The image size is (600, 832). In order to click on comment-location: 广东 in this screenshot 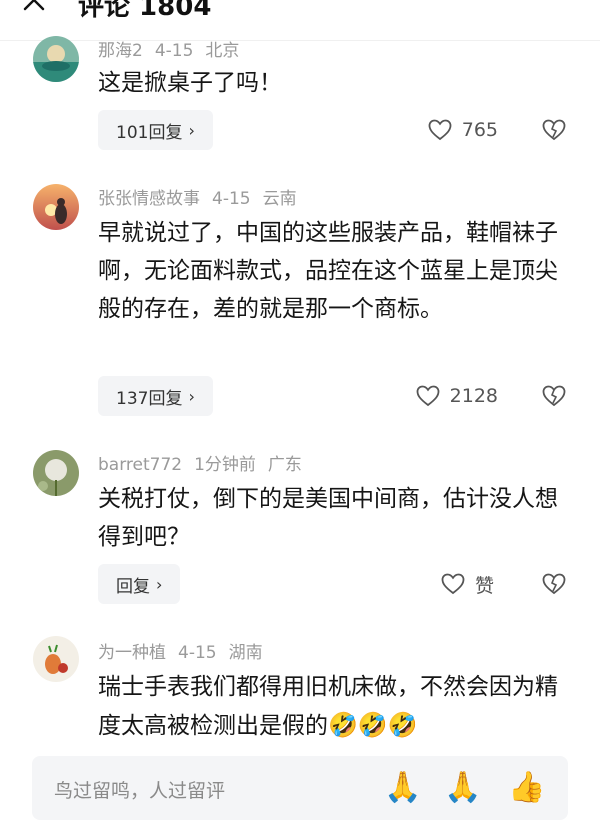, I will do `click(284, 465)`.